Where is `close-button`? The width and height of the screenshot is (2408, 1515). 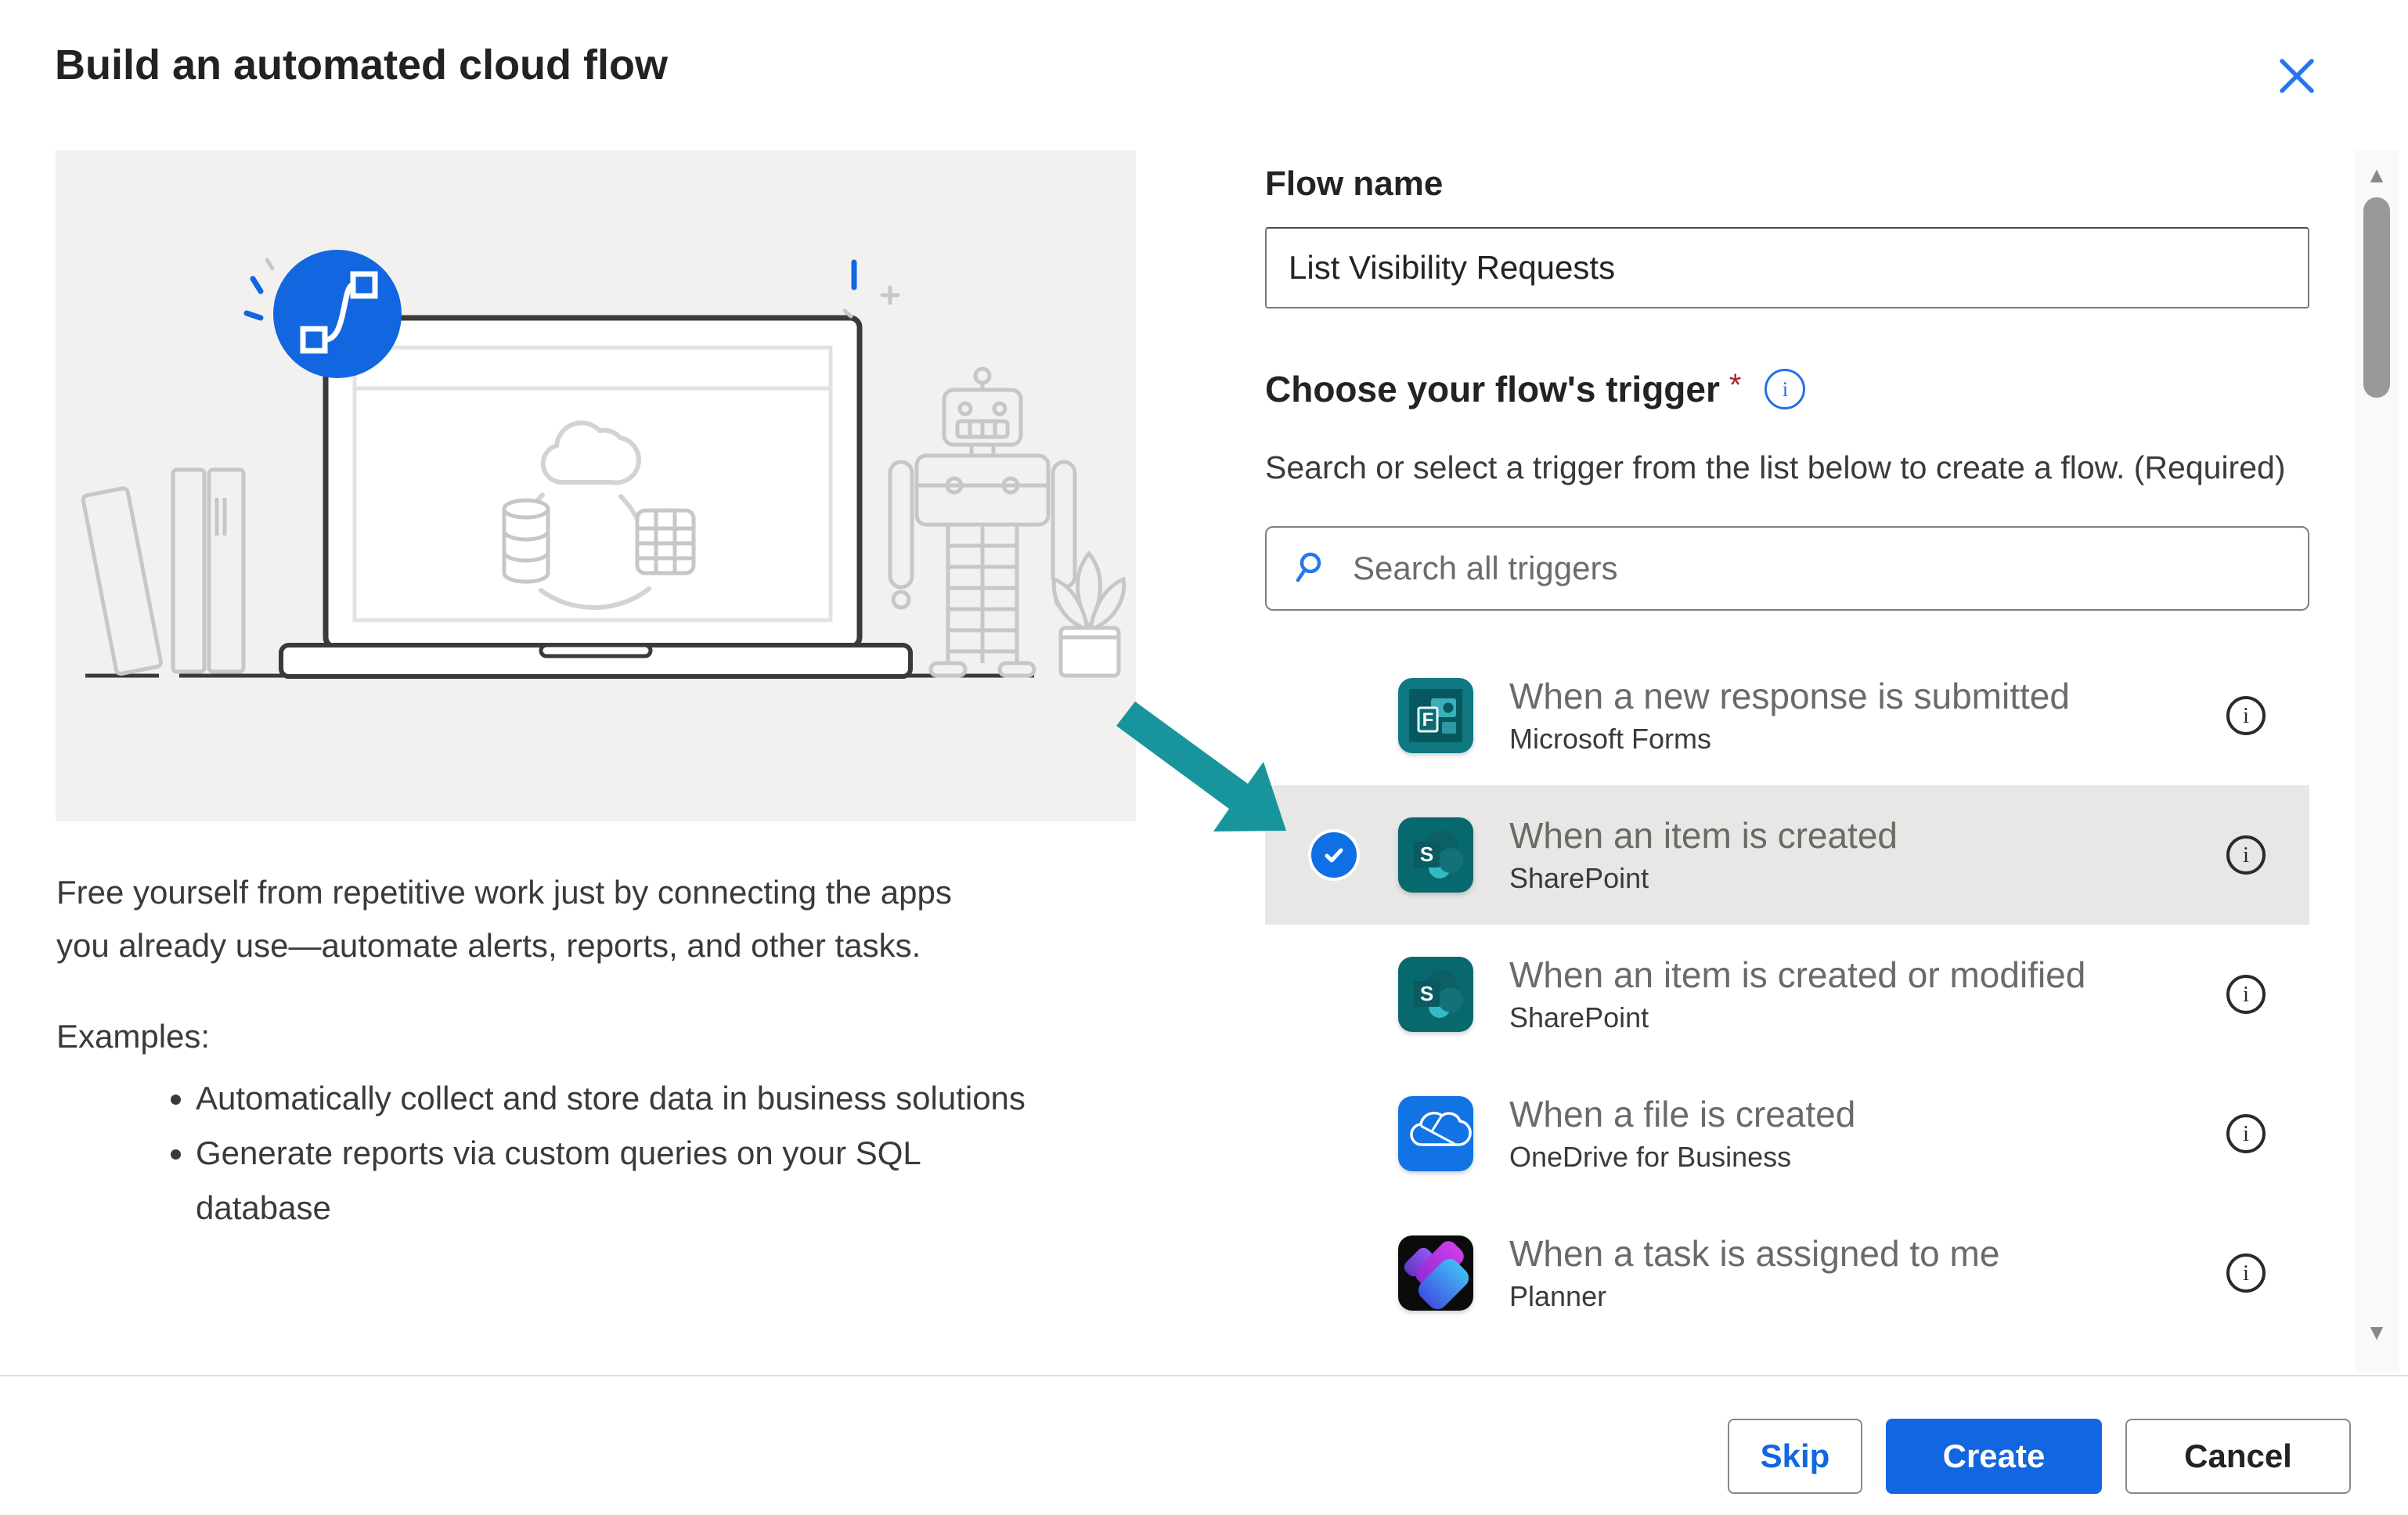
close-button is located at coordinates (2297, 77).